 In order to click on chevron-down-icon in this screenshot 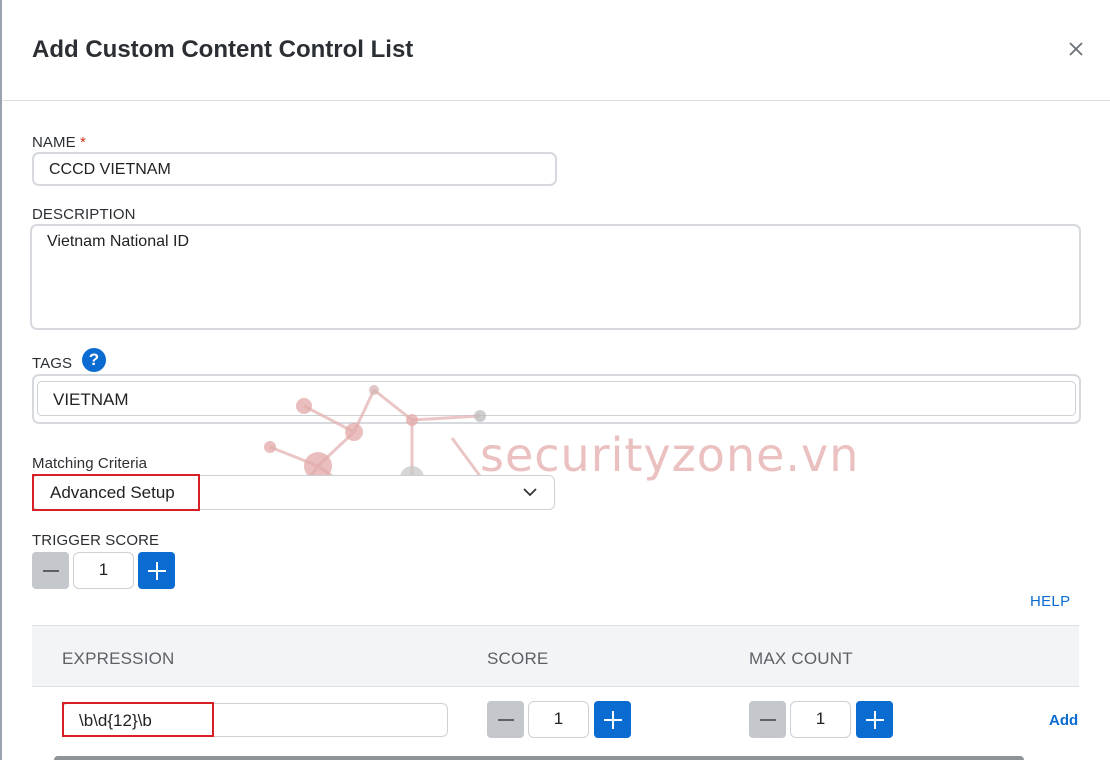, I will do `click(530, 492)`.